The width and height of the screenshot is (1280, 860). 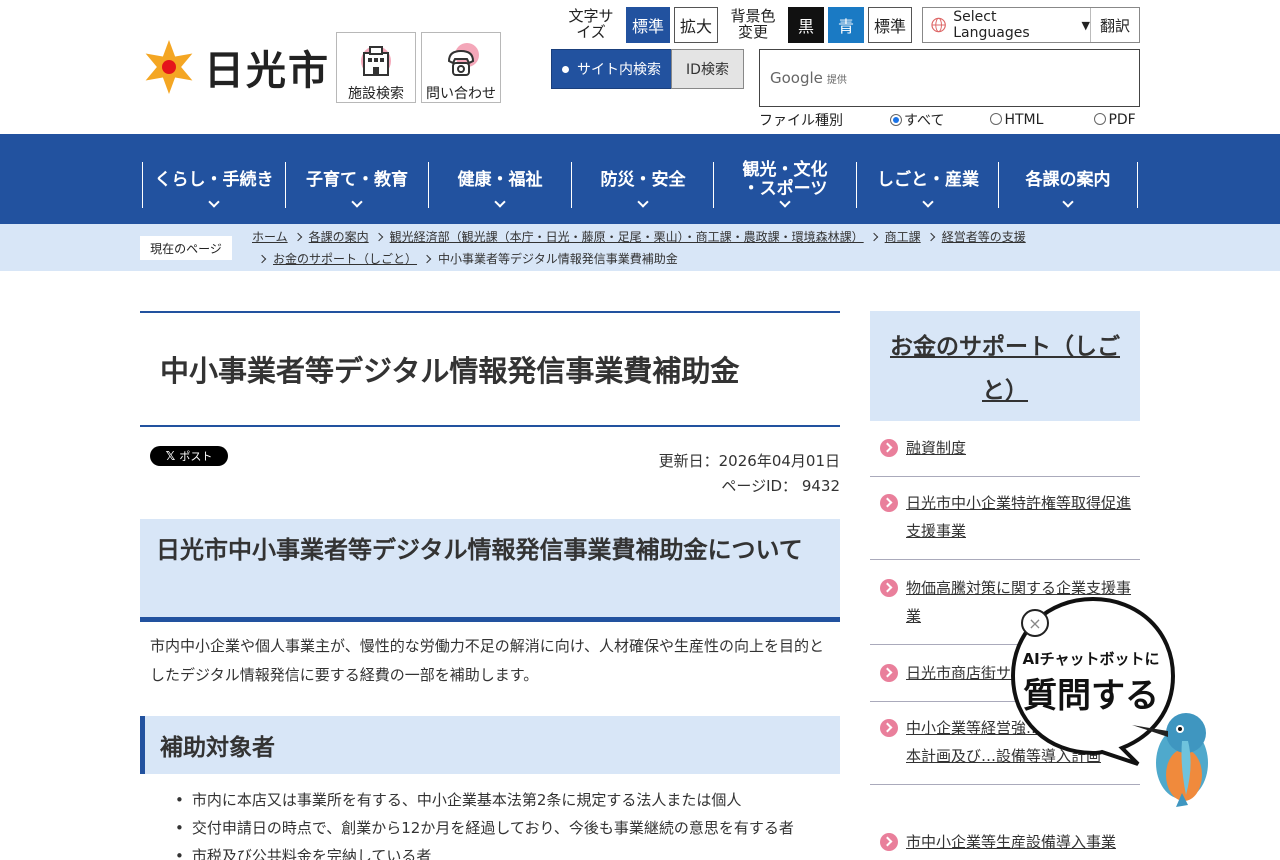 What do you see at coordinates (806, 25) in the screenshot?
I see `bg-black-button: 黒` at bounding box center [806, 25].